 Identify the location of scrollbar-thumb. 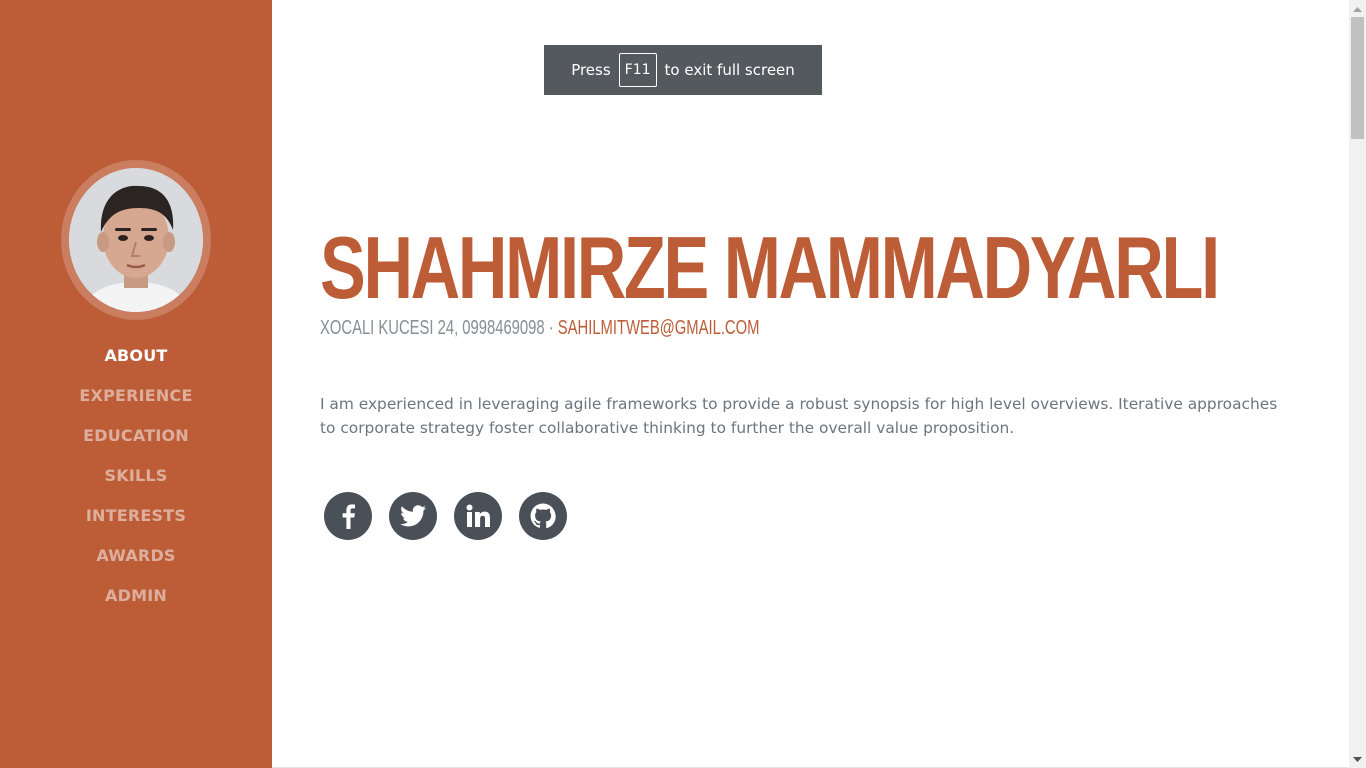
(1357, 78).